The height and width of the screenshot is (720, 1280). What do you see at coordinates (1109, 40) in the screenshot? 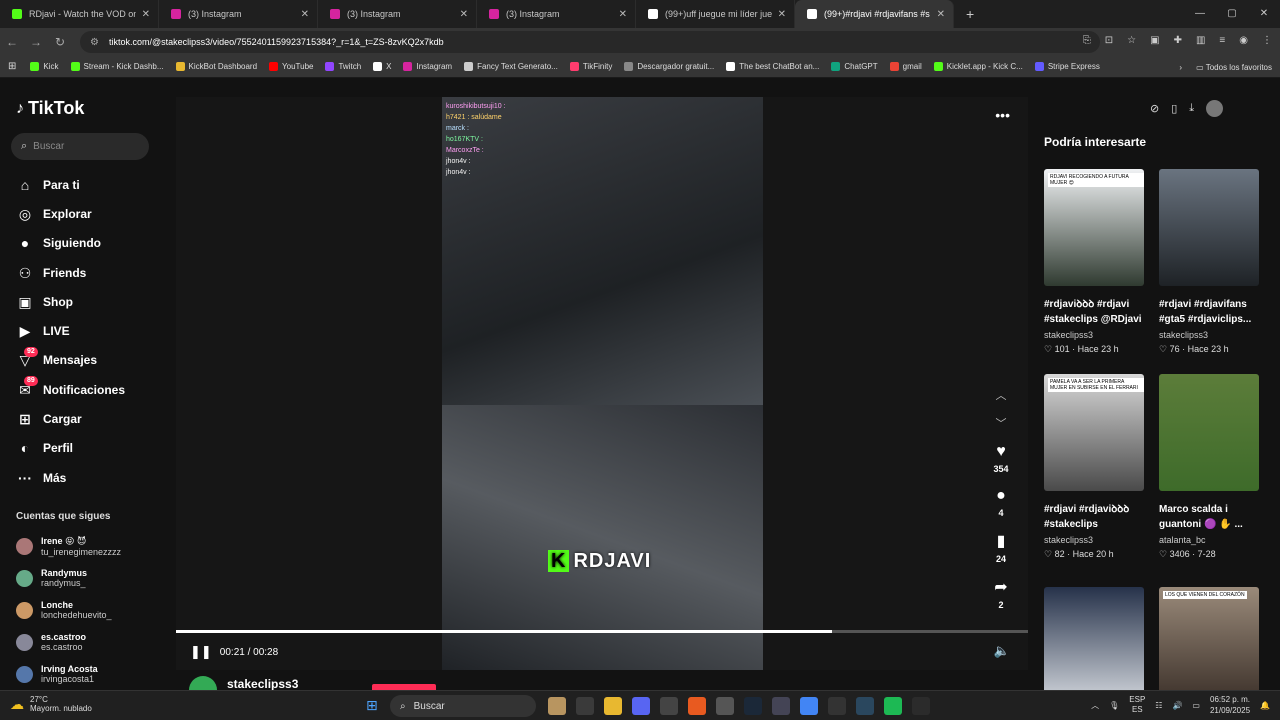
I see `translate-icon: ⊡` at bounding box center [1109, 40].